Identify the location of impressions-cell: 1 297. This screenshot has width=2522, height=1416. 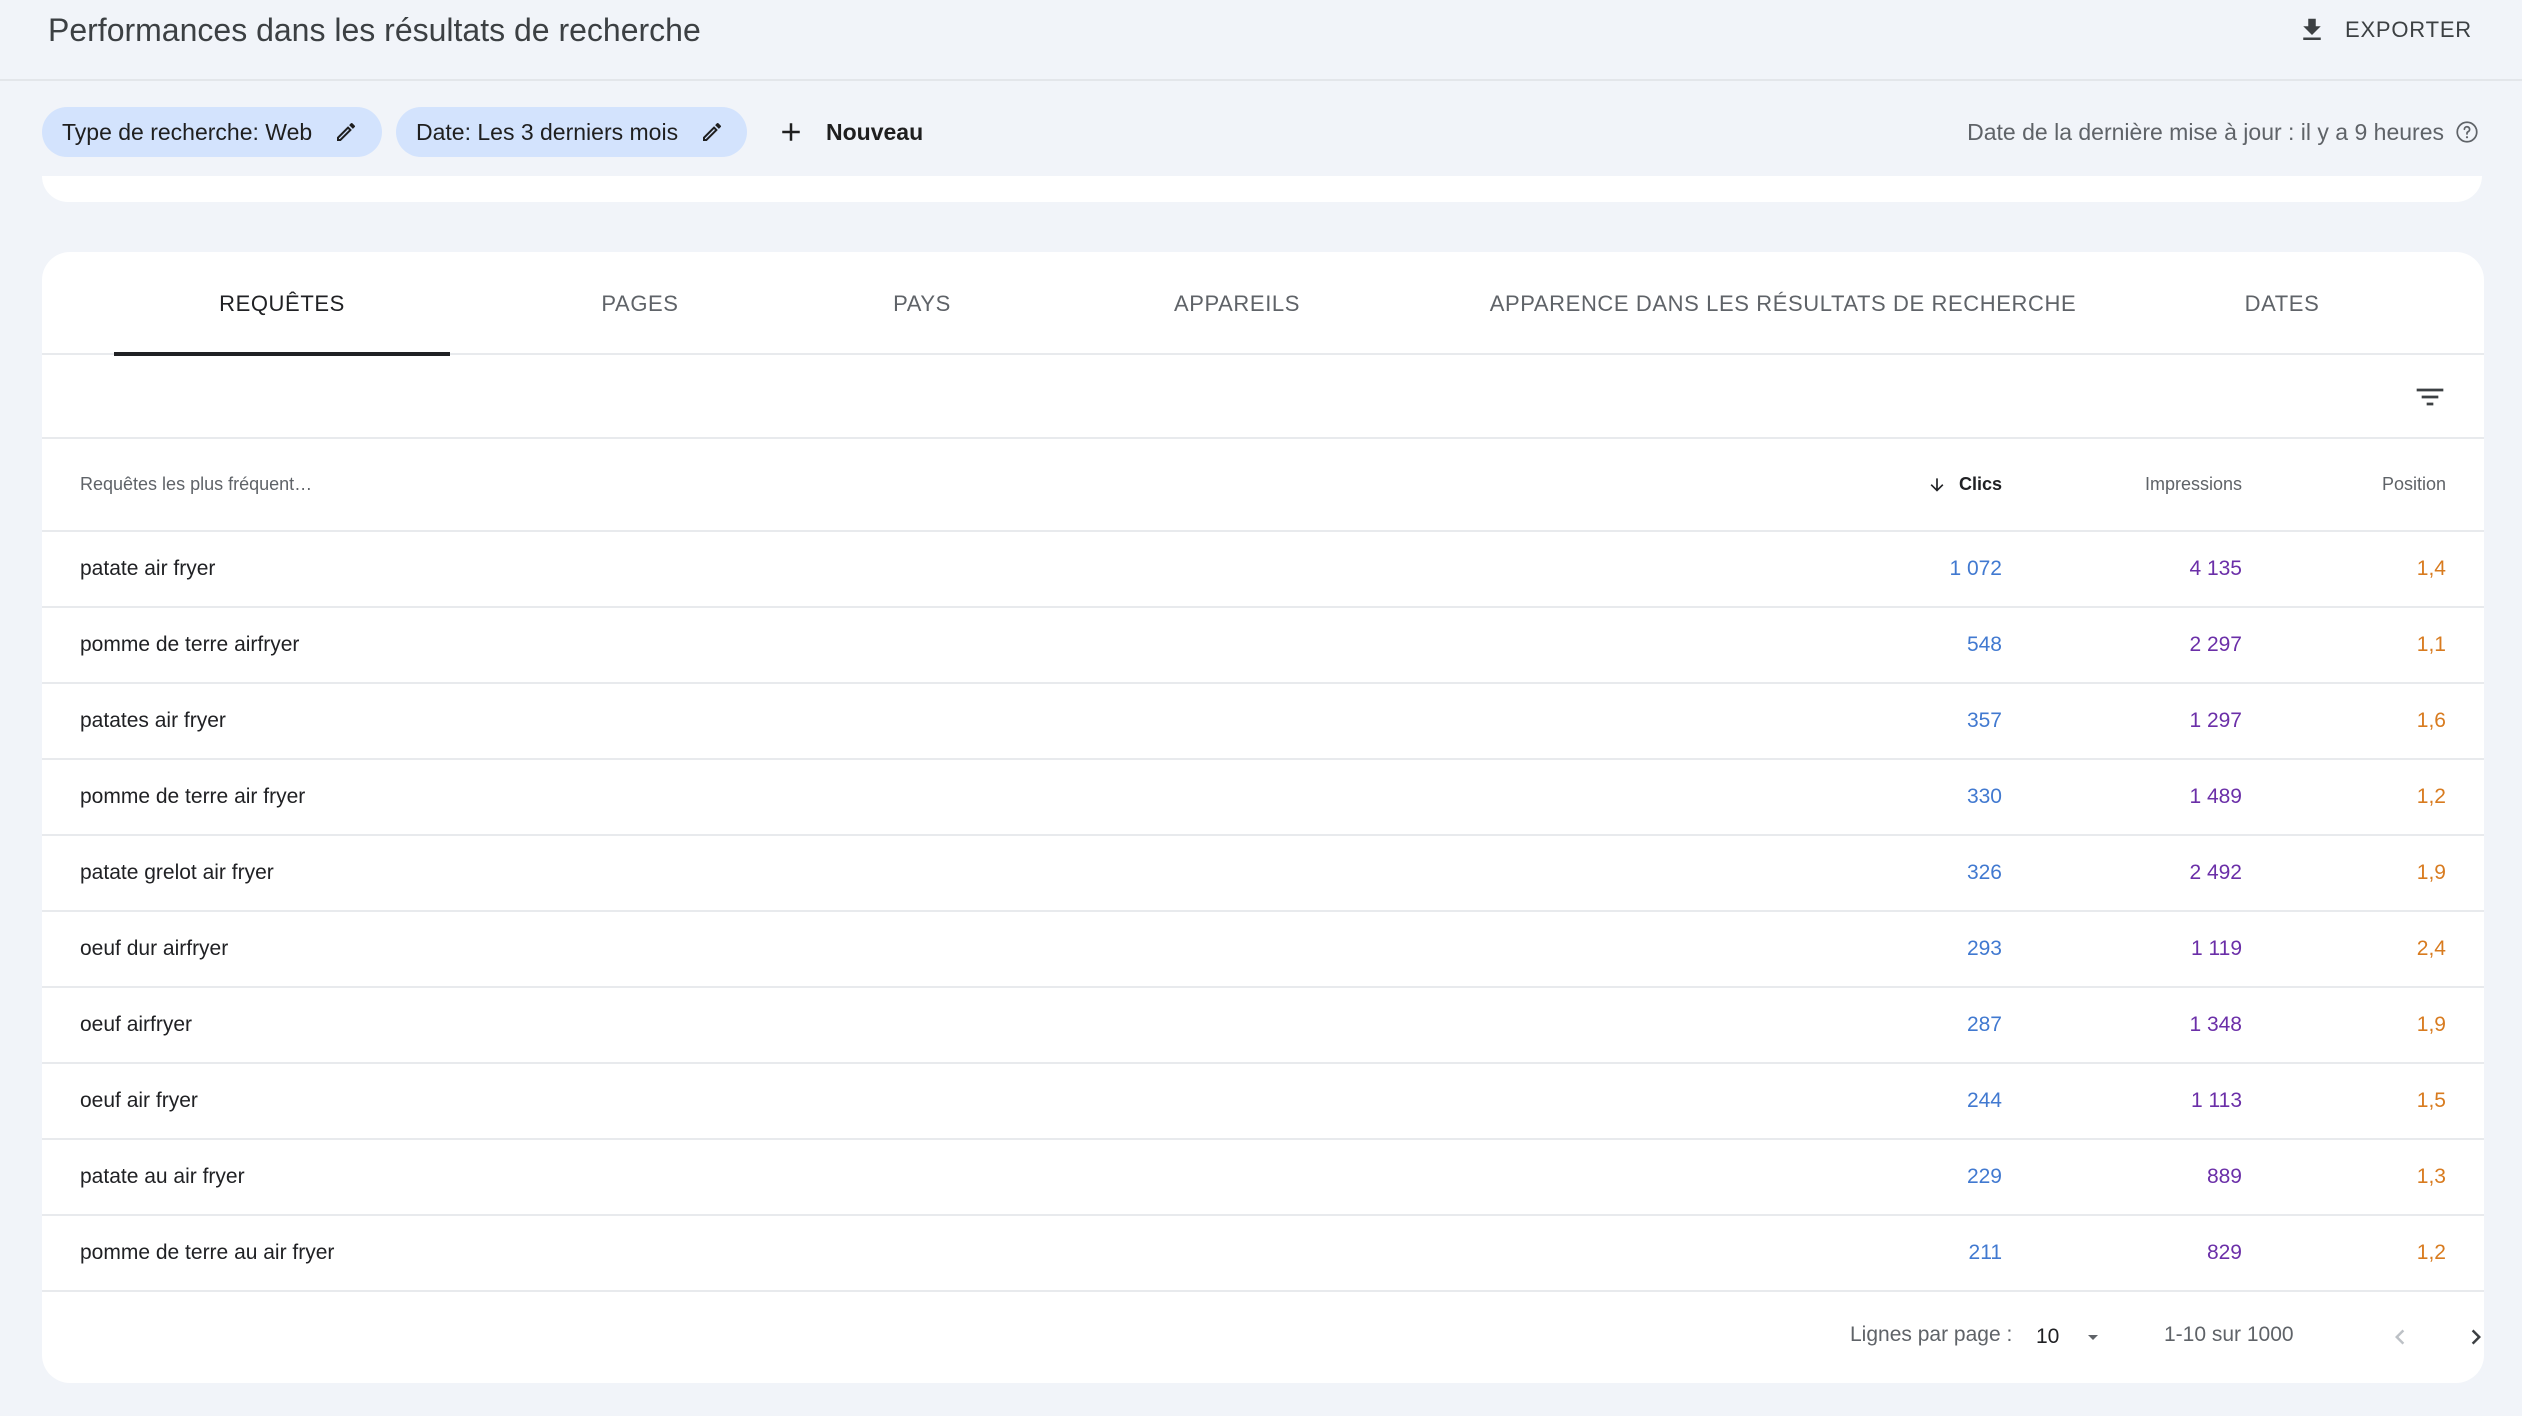
(2122, 721).